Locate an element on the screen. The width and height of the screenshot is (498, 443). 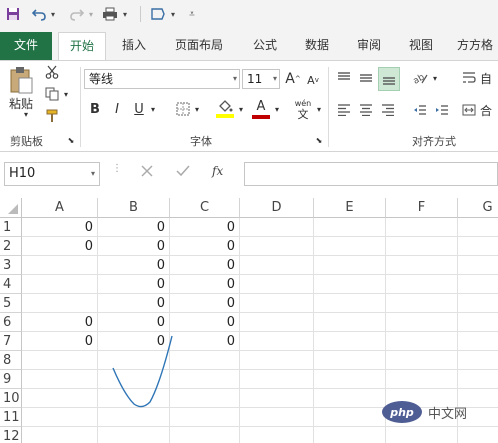
tab-page-layout: 页面布局 is located at coordinates (199, 45).